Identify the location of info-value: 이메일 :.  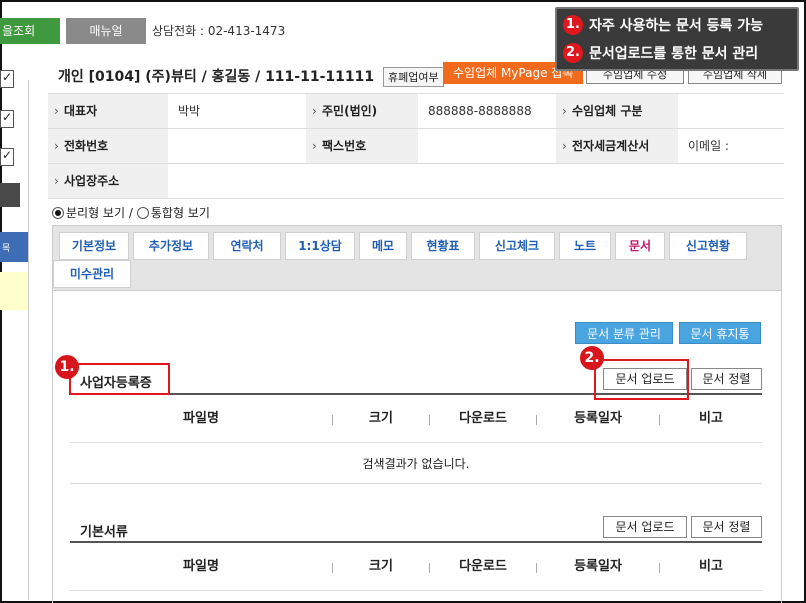
(708, 146).